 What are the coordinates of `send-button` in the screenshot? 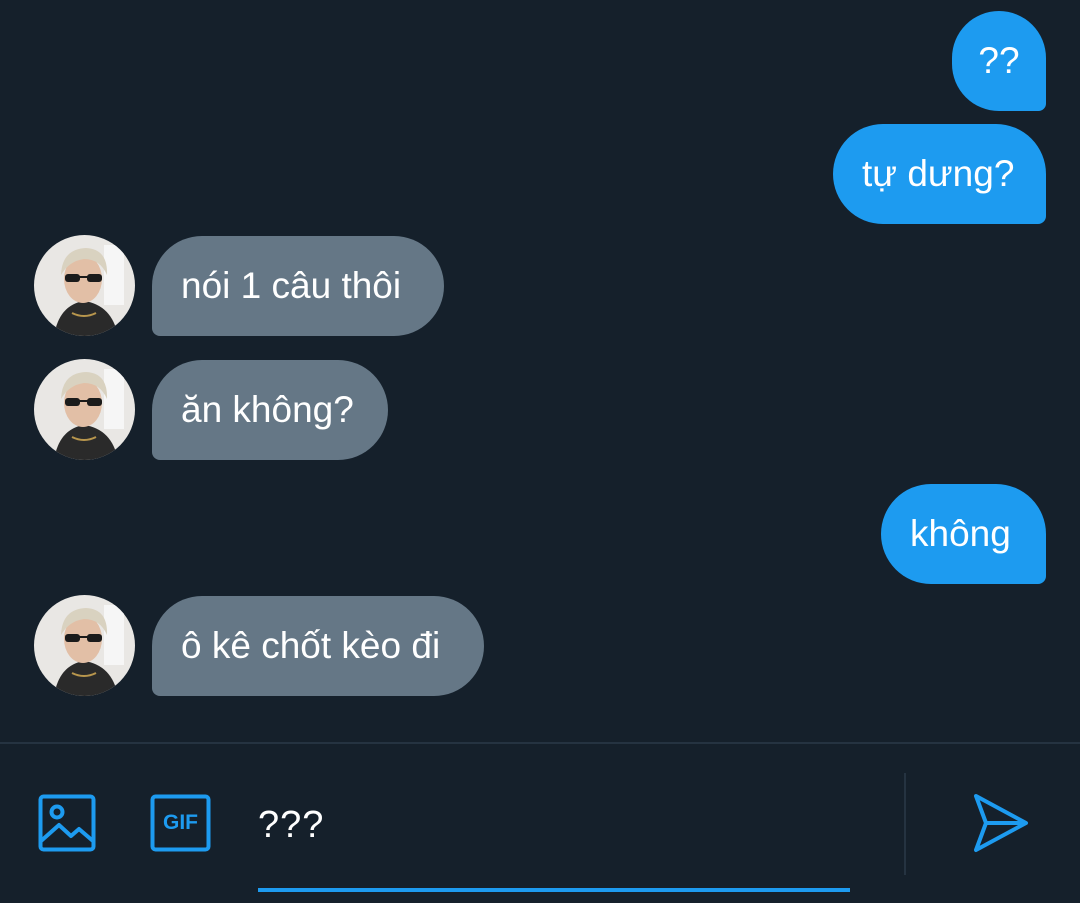 It's located at (1001, 823).